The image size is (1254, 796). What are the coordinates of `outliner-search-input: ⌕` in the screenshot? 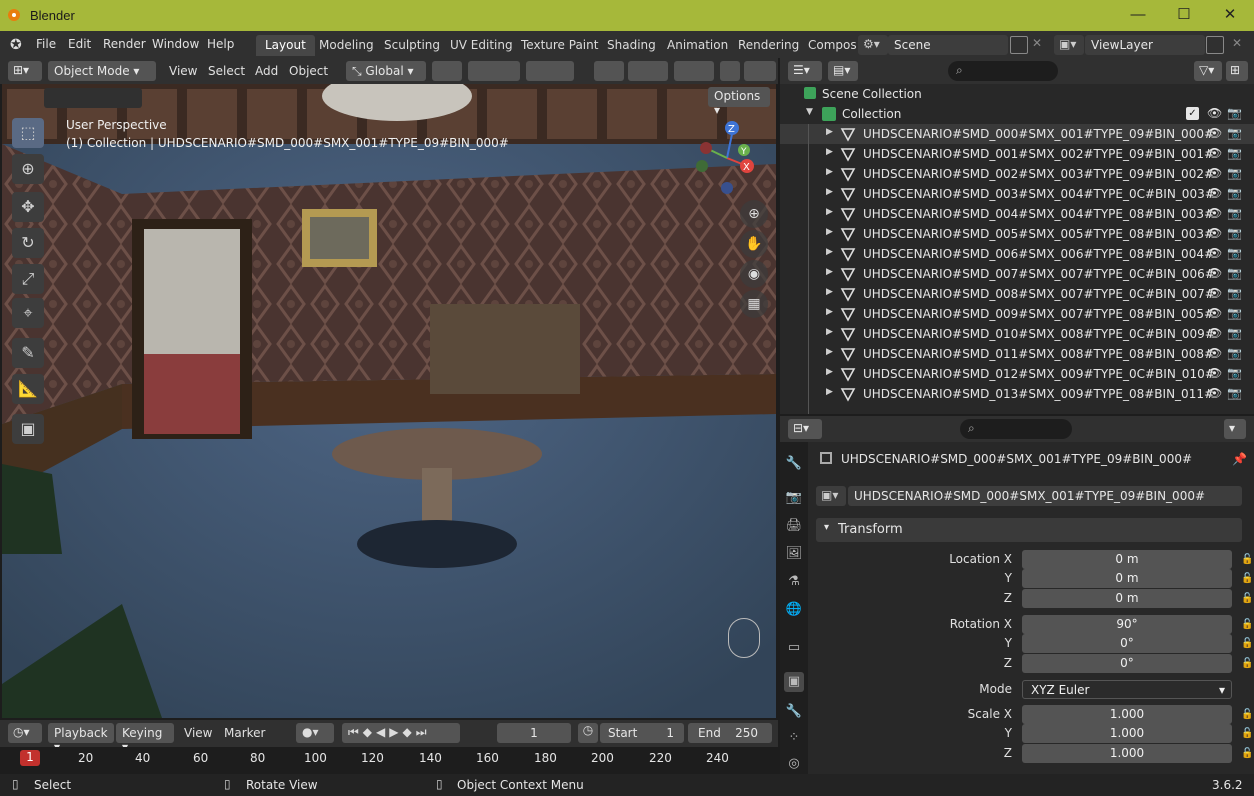 It's located at (1003, 71).